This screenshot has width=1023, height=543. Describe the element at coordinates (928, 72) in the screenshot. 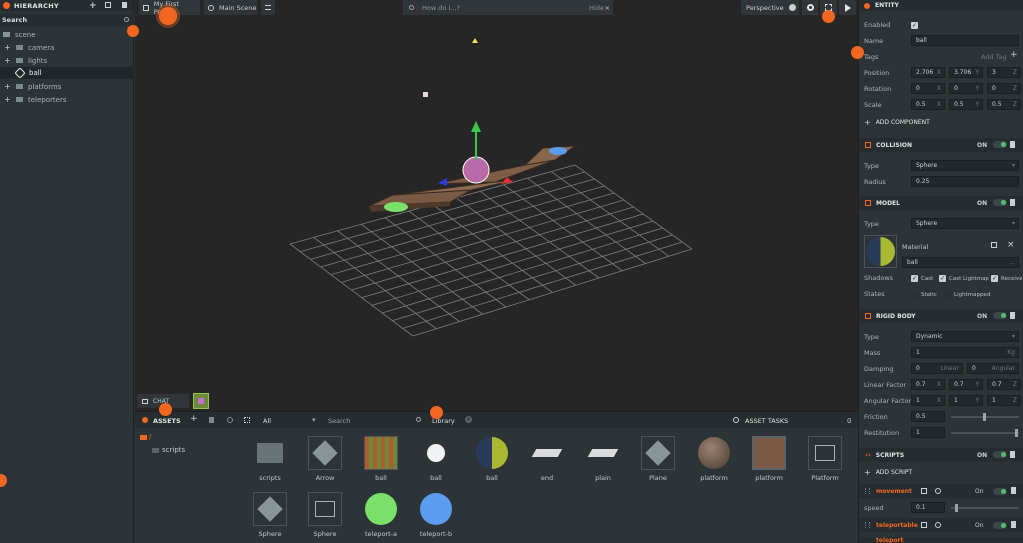

I see `position-x: 2.706 X` at that location.